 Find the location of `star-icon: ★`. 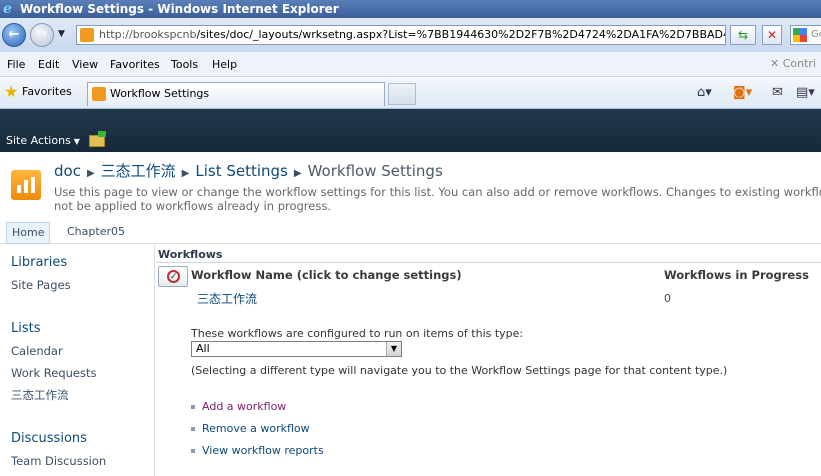

star-icon: ★ is located at coordinates (11, 91).